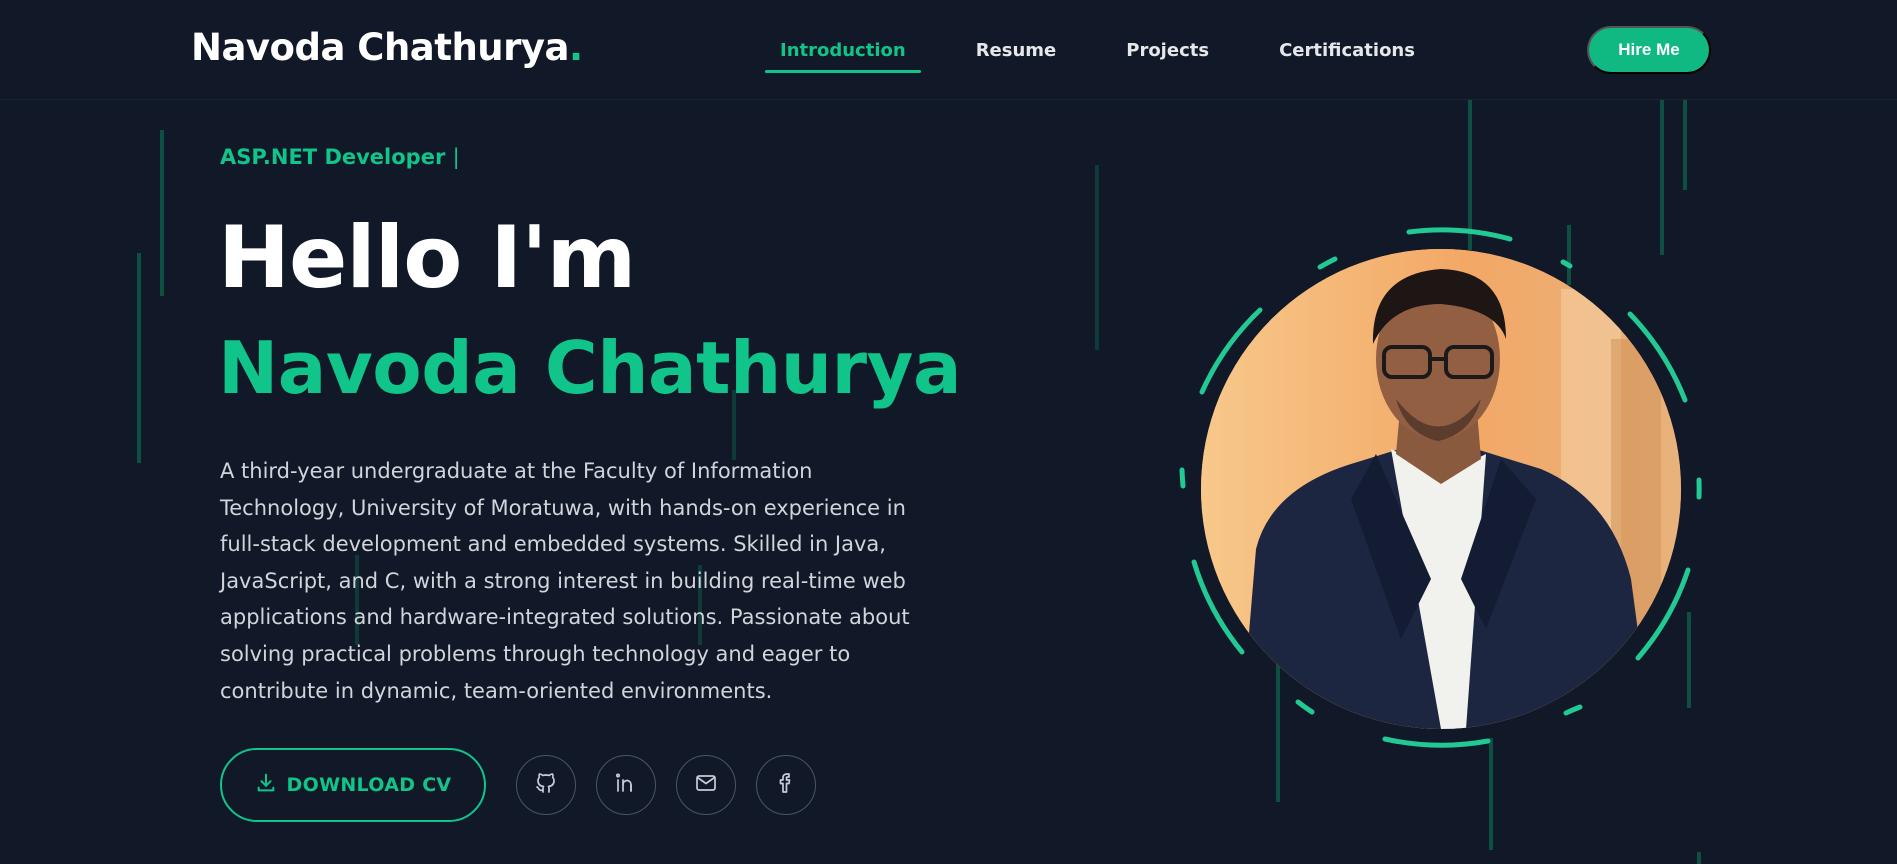 Image resolution: width=1897 pixels, height=864 pixels. I want to click on person-illustration, so click(1441, 489).